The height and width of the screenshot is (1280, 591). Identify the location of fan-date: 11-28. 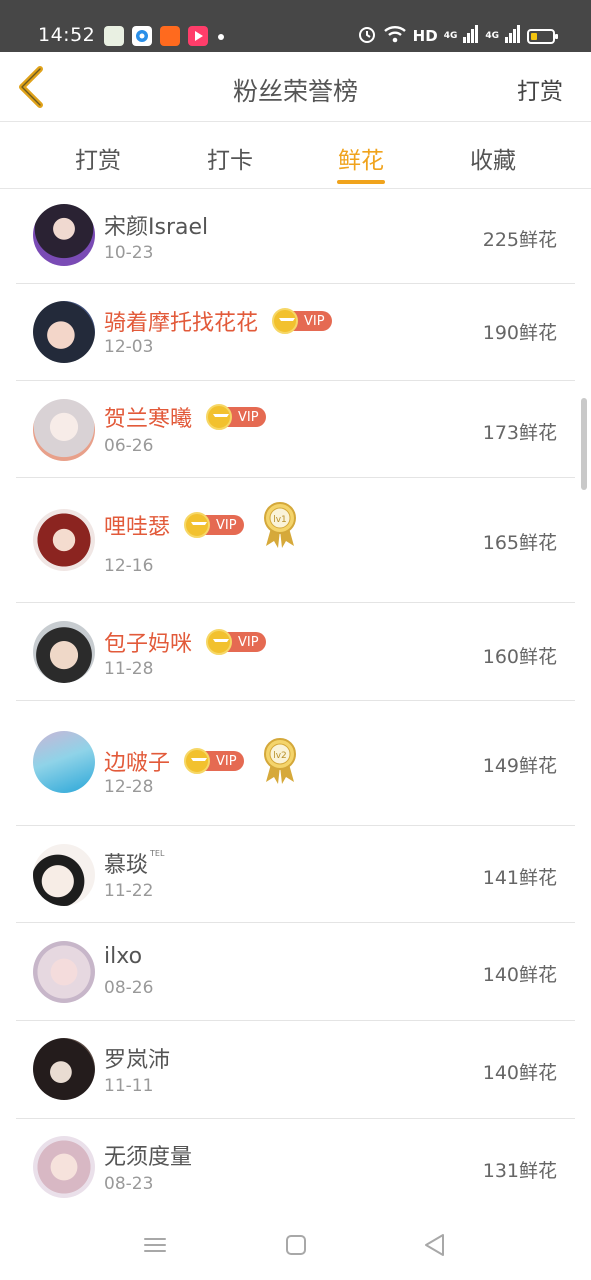
(129, 669).